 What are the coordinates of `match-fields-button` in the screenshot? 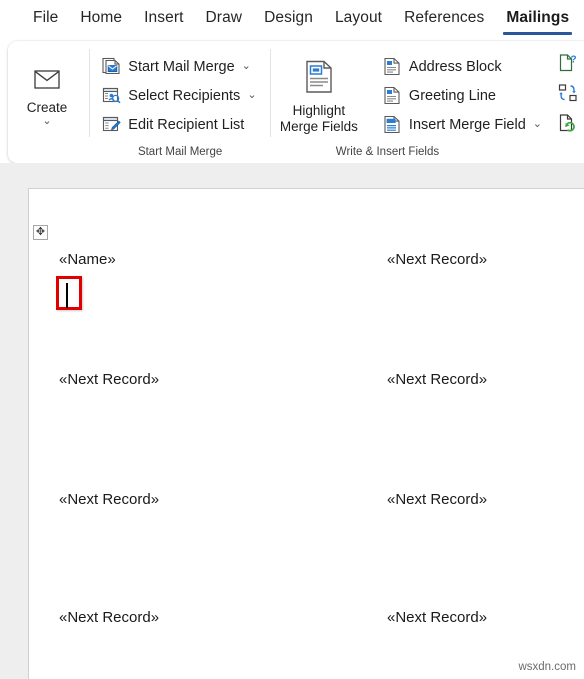 It's located at (568, 96).